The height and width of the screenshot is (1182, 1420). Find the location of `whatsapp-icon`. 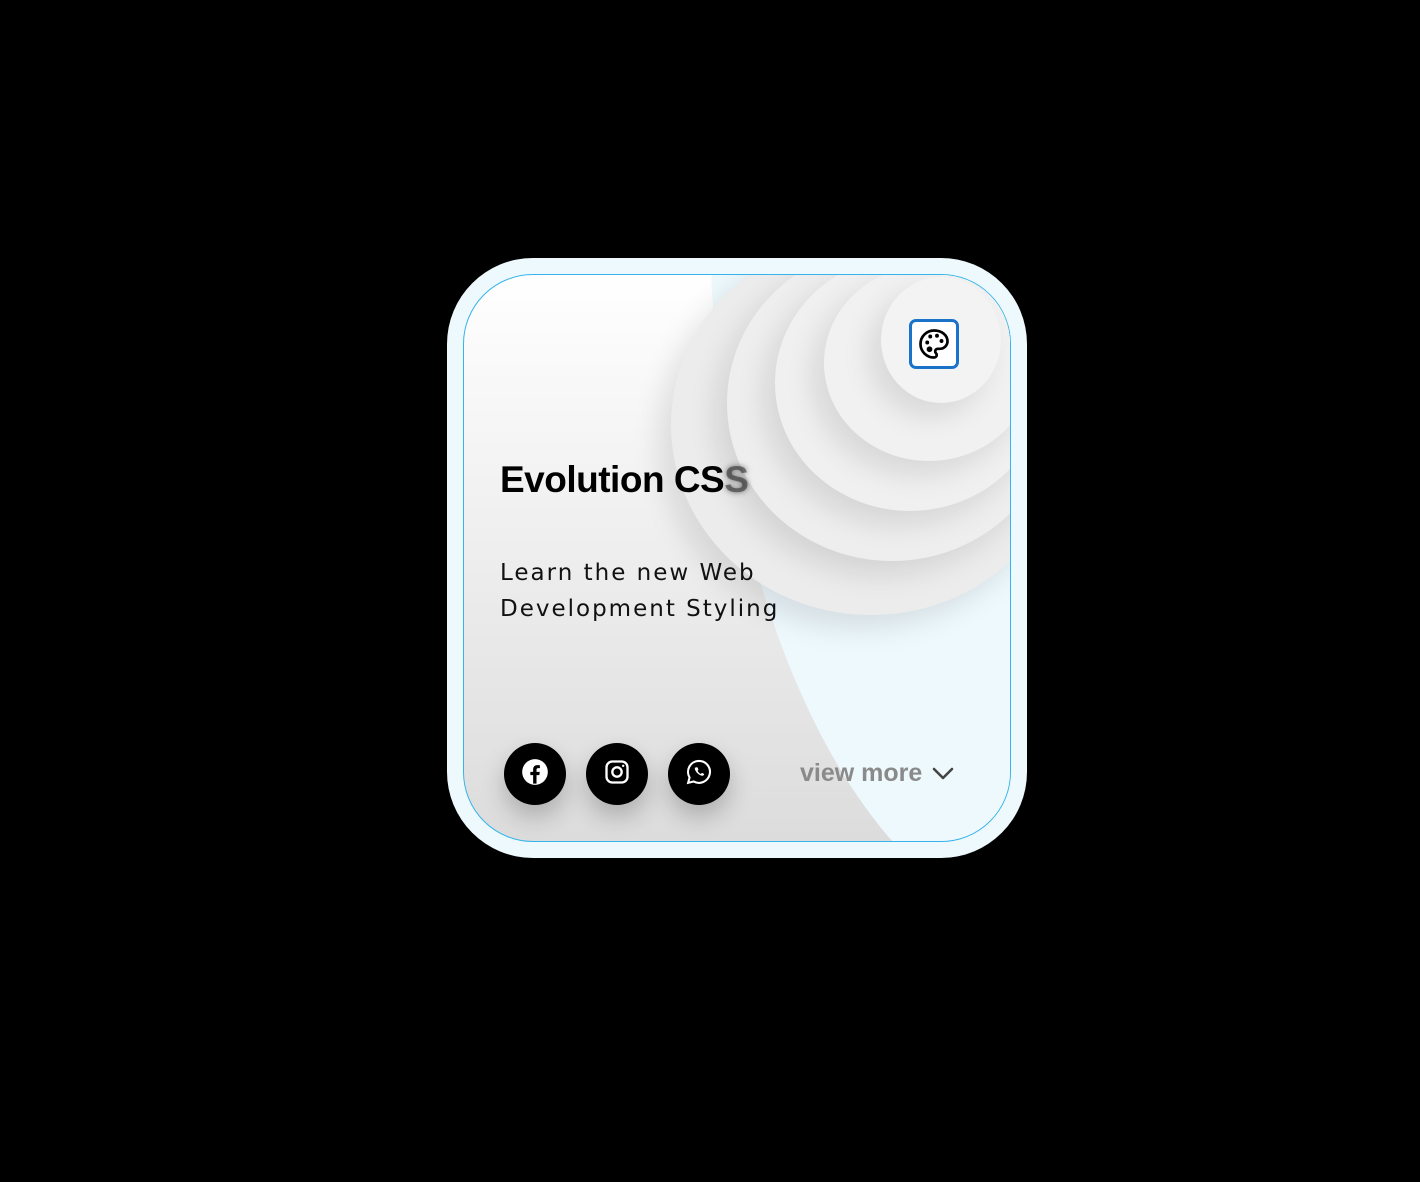

whatsapp-icon is located at coordinates (699, 774).